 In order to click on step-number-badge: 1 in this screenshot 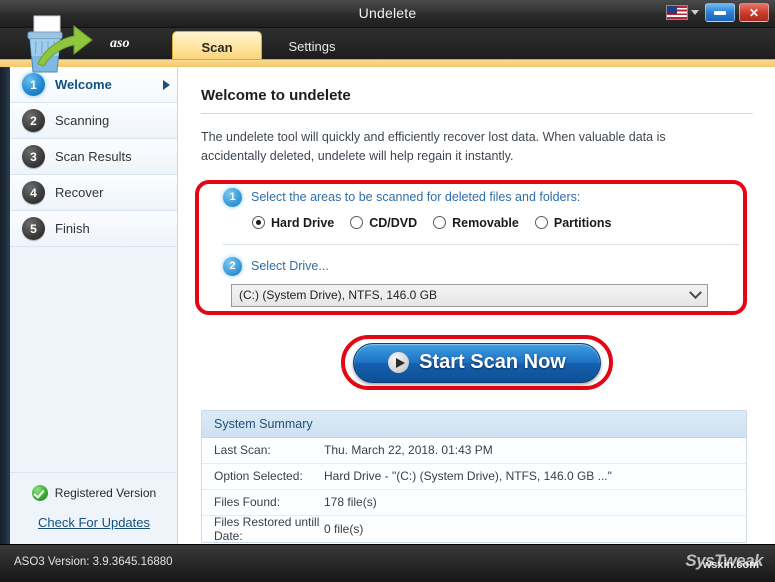, I will do `click(33, 84)`.